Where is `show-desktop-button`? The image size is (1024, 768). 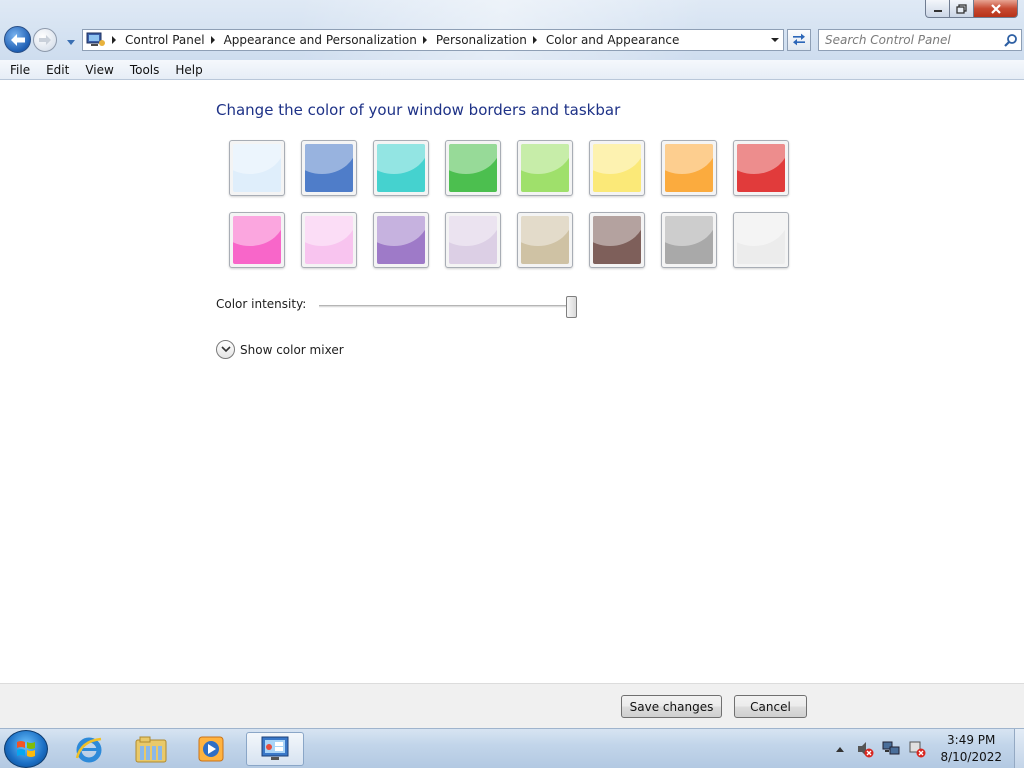
show-desktop-button is located at coordinates (1019, 748).